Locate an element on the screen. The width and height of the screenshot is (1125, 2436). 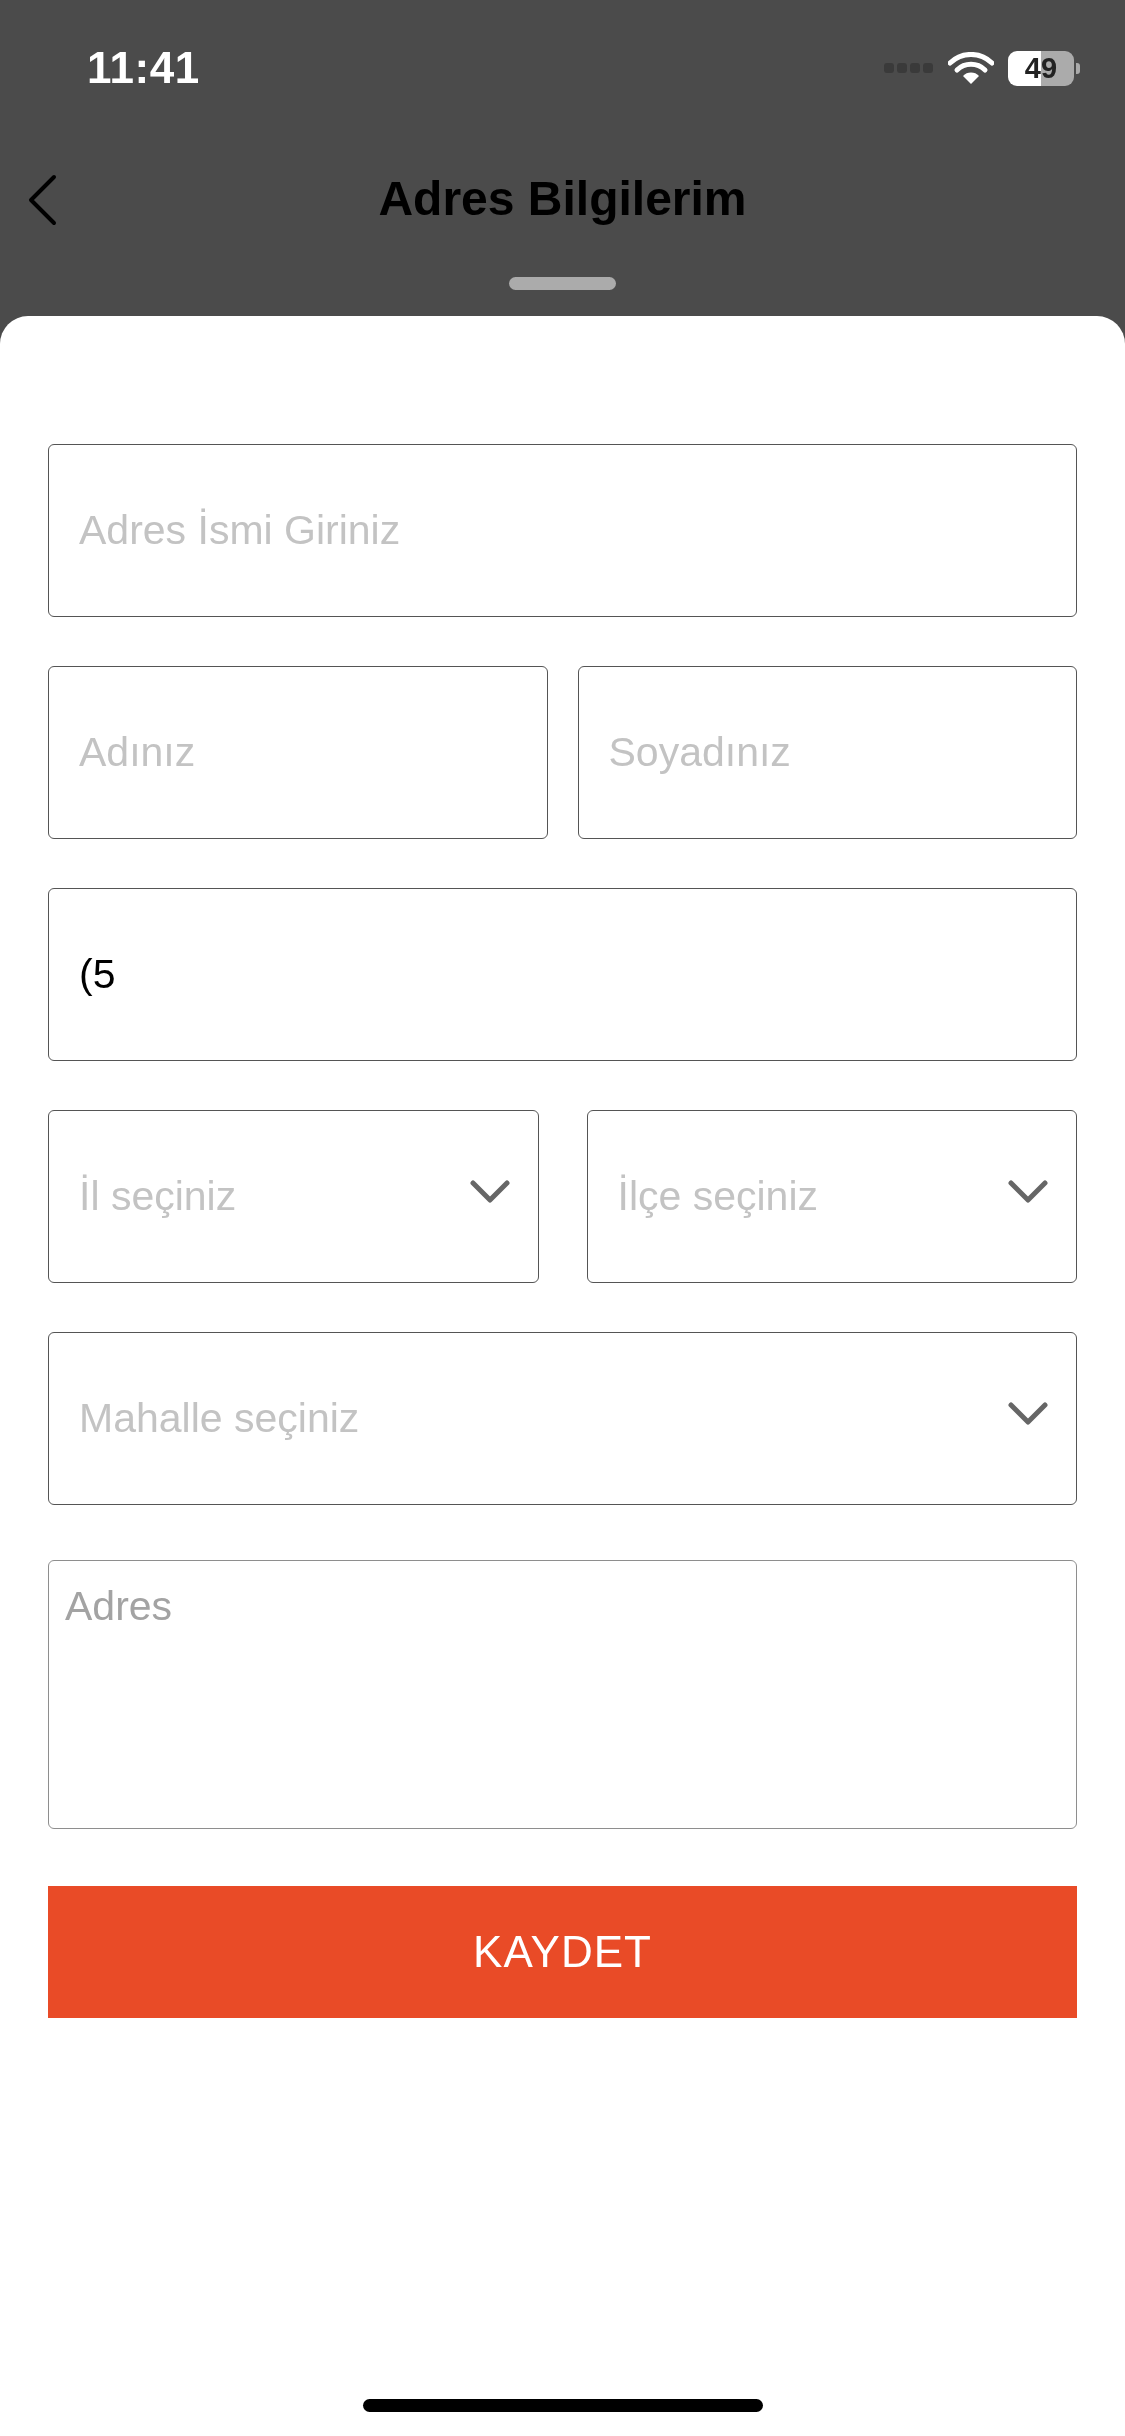
input-field: Adres İsmi Giriniz is located at coordinates (562, 530).